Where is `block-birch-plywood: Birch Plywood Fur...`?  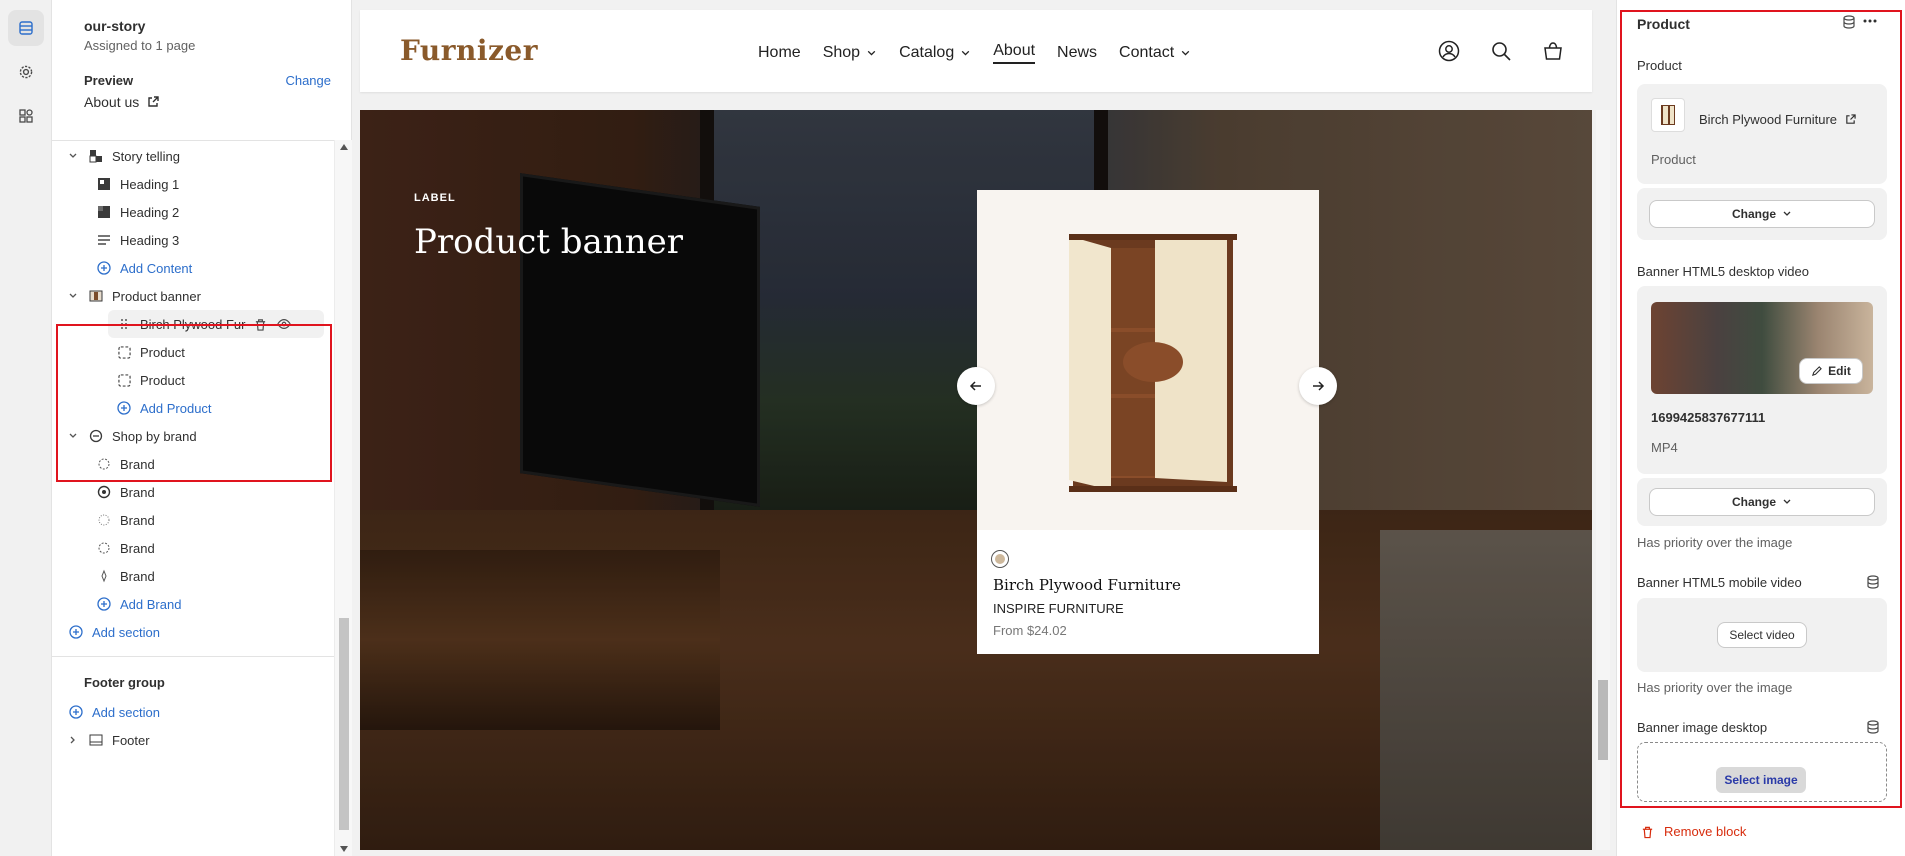
block-birch-plywood: Birch Plywood Fur... is located at coordinates (220, 324).